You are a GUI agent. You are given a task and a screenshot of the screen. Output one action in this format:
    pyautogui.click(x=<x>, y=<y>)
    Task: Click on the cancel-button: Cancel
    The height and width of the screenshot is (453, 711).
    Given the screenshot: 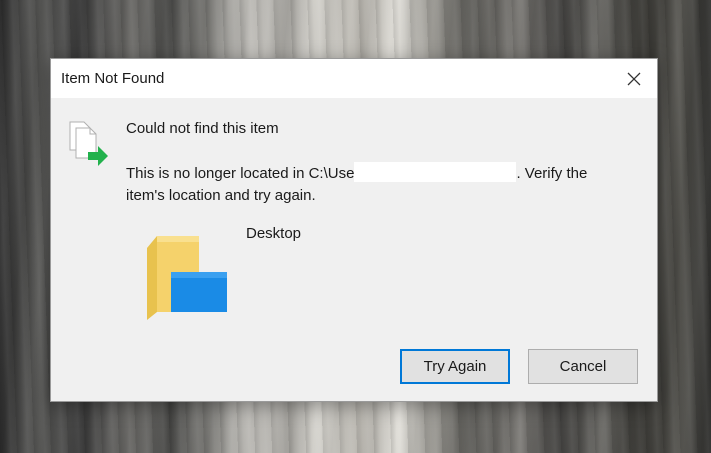 What is the action you would take?
    pyautogui.click(x=583, y=366)
    